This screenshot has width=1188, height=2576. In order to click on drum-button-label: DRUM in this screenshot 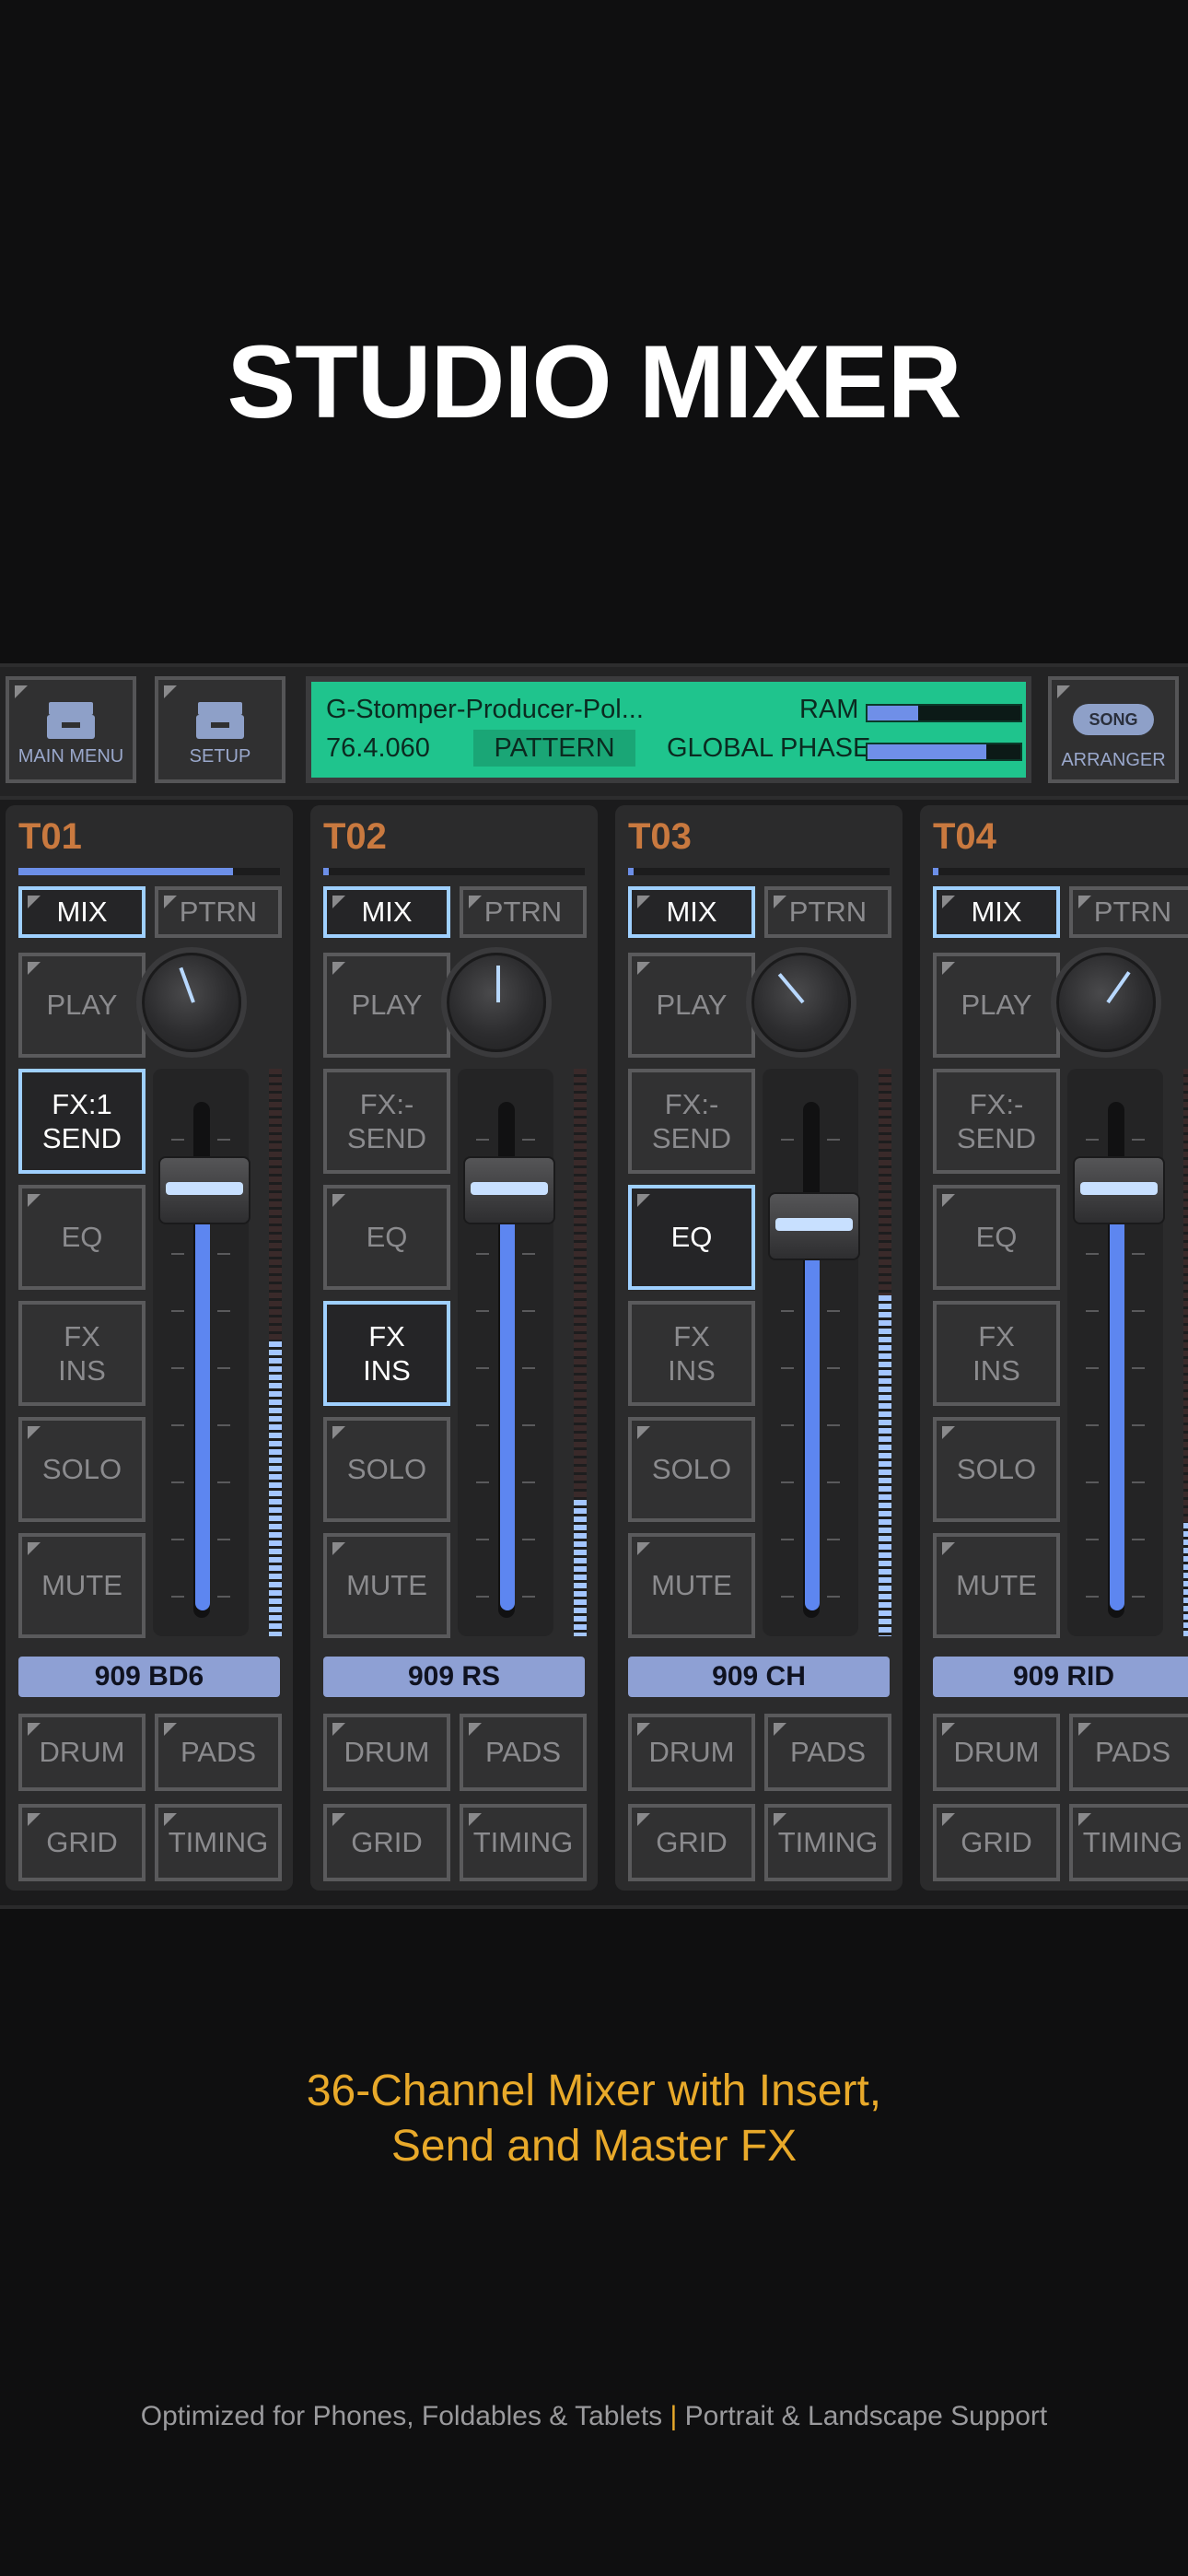, I will do `click(387, 1752)`.